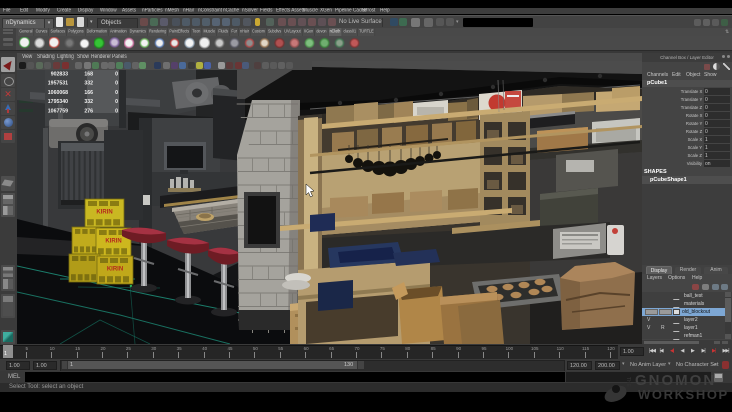 This screenshot has width=732, height=412. Describe the element at coordinates (88, 111) in the screenshot. I see `svg-text: 276` at that location.